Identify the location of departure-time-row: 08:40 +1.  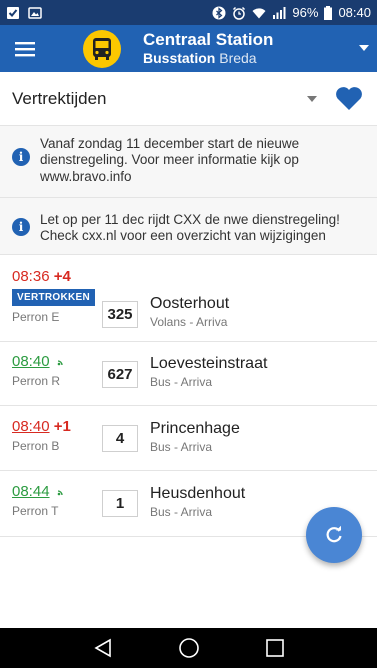
(57, 426).